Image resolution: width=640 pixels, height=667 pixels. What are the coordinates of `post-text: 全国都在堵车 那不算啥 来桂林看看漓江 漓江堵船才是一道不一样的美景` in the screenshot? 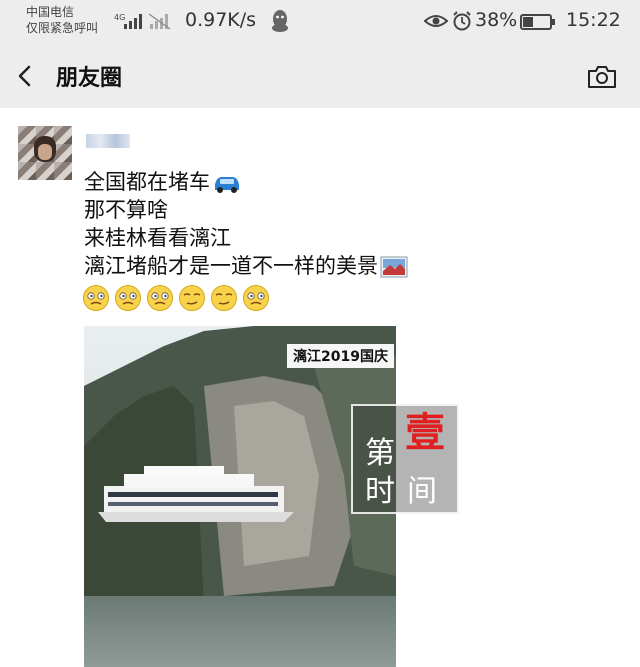 It's located at (246, 224).